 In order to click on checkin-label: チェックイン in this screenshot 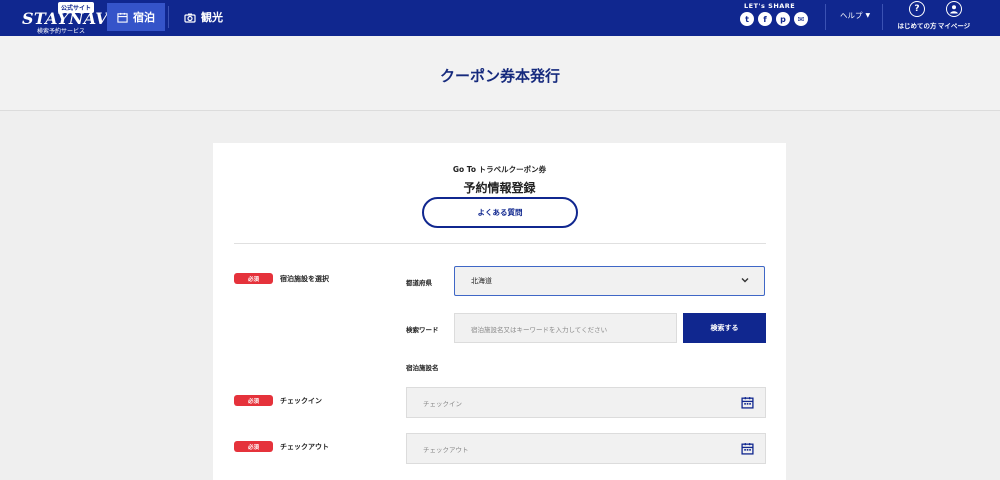, I will do `click(301, 401)`.